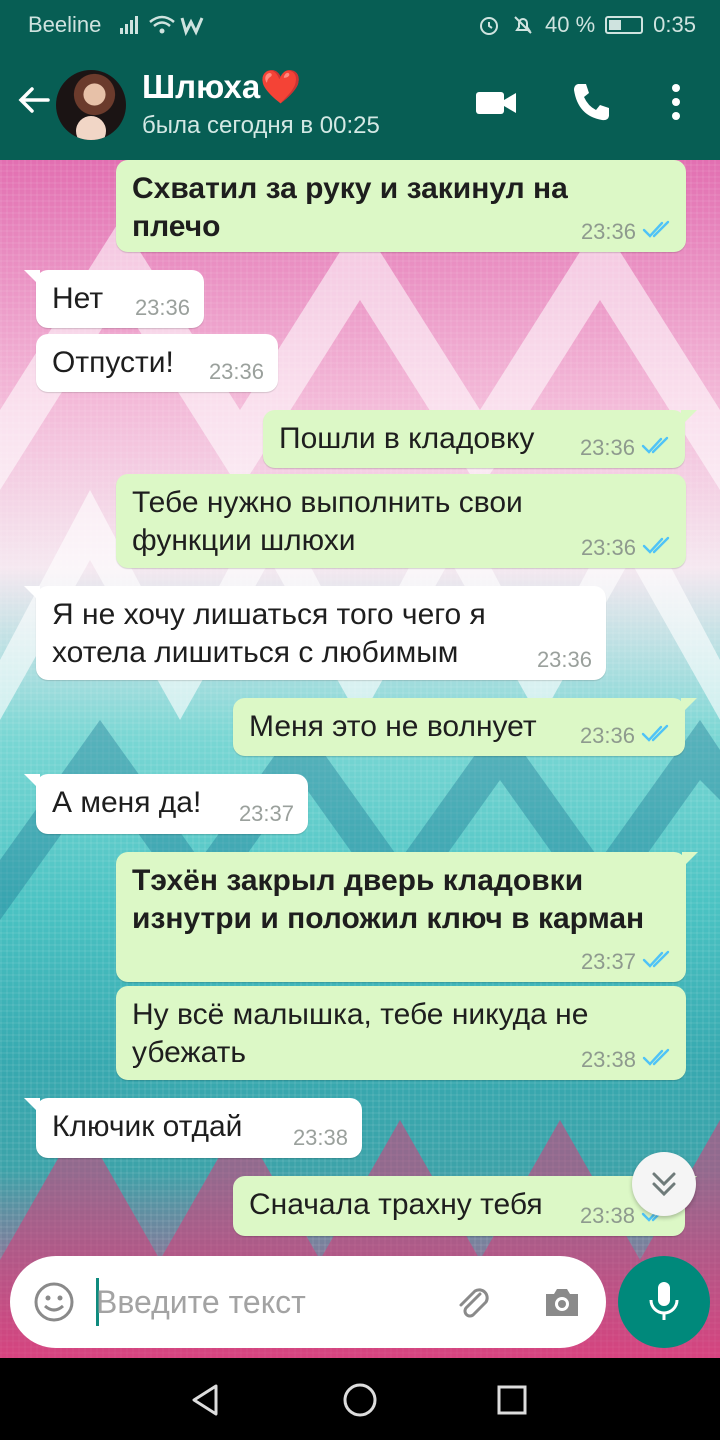 This screenshot has height=1440, width=720. I want to click on microphone-icon, so click(664, 1301).